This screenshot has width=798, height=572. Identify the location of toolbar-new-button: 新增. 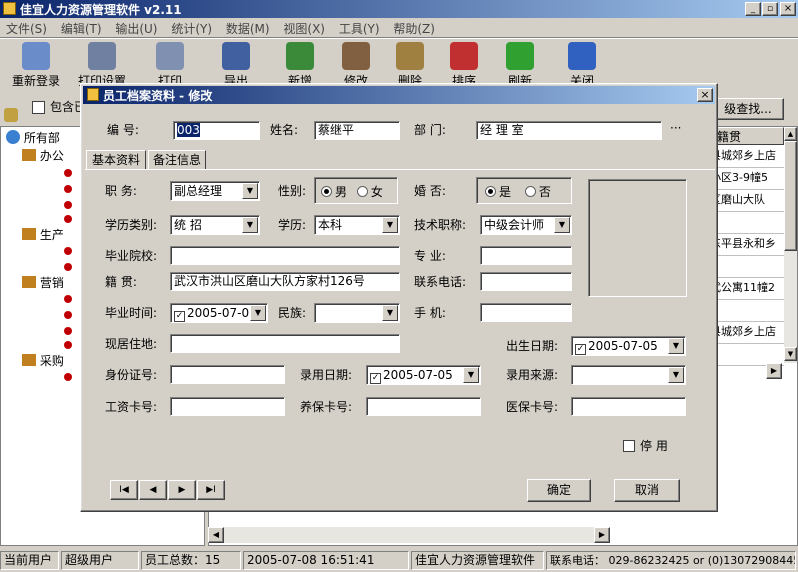
(300, 65).